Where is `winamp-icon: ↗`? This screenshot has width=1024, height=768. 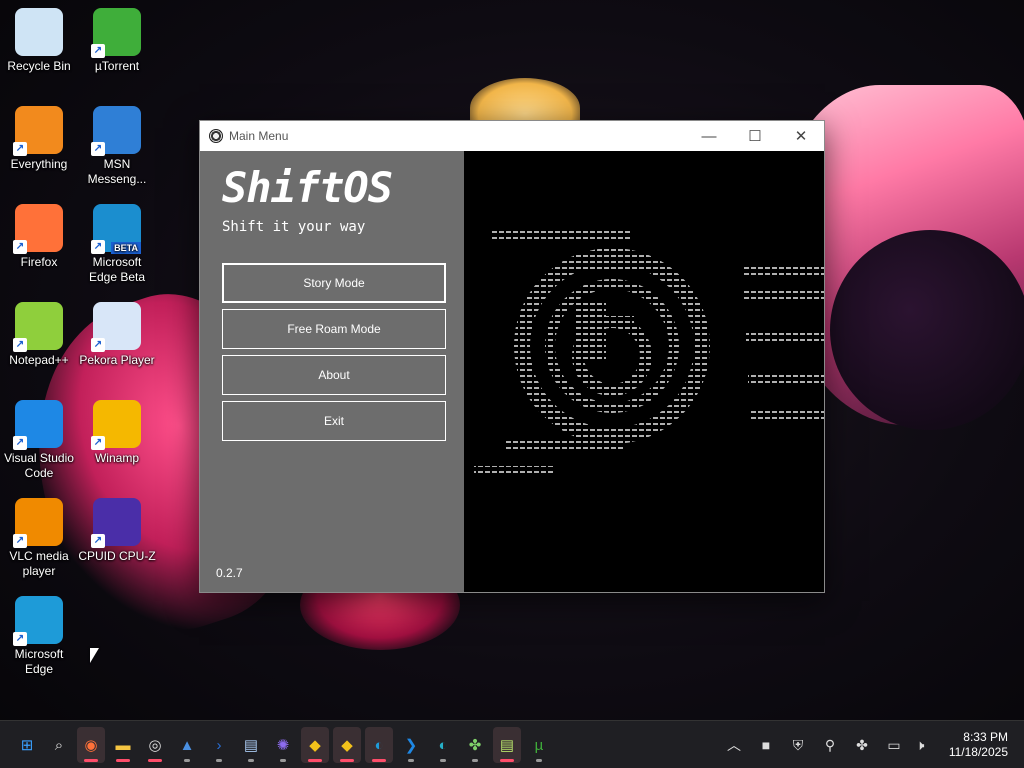 winamp-icon: ↗ is located at coordinates (116, 425).